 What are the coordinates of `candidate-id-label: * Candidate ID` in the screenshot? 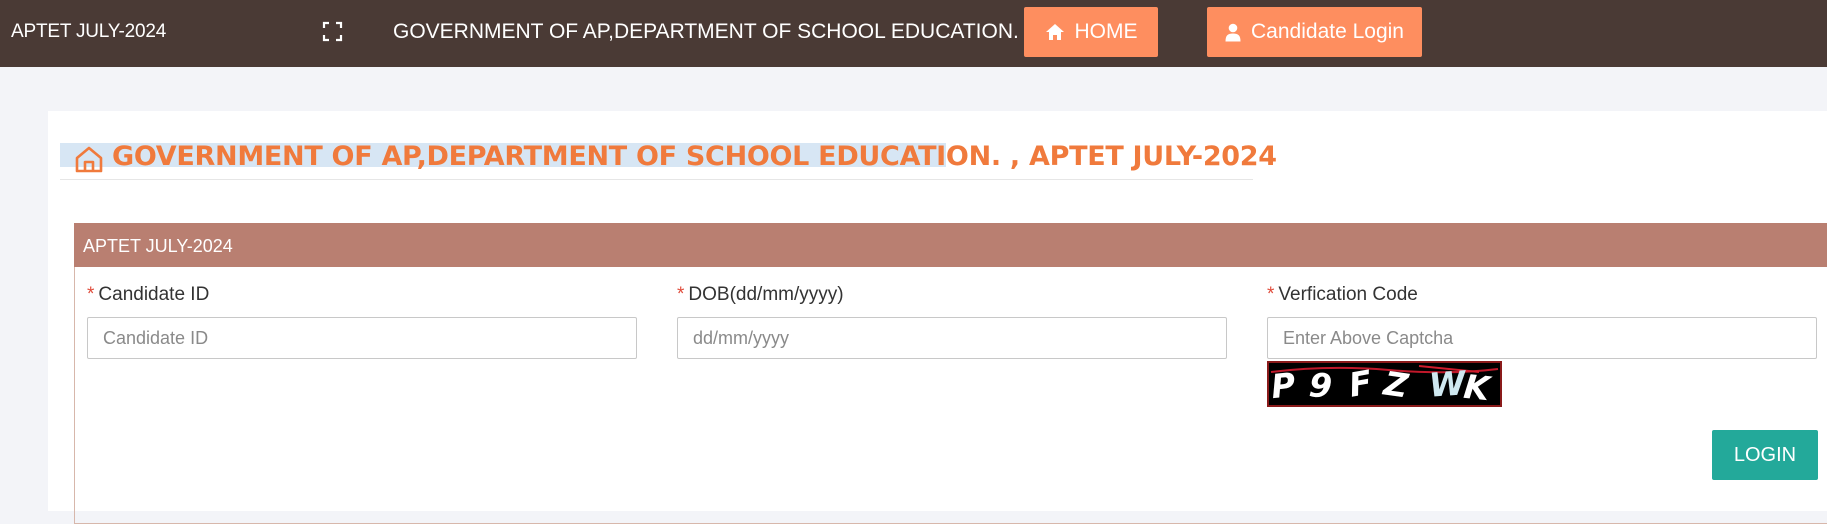 It's located at (148, 295).